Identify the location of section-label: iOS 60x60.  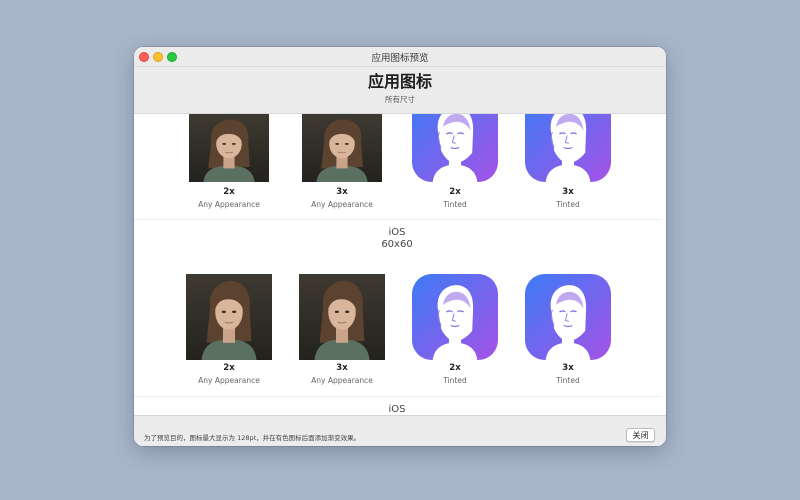
(397, 239).